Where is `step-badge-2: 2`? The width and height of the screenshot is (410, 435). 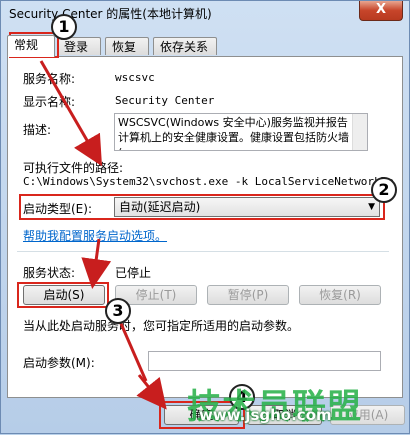
step-badge-2: 2 is located at coordinates (384, 190).